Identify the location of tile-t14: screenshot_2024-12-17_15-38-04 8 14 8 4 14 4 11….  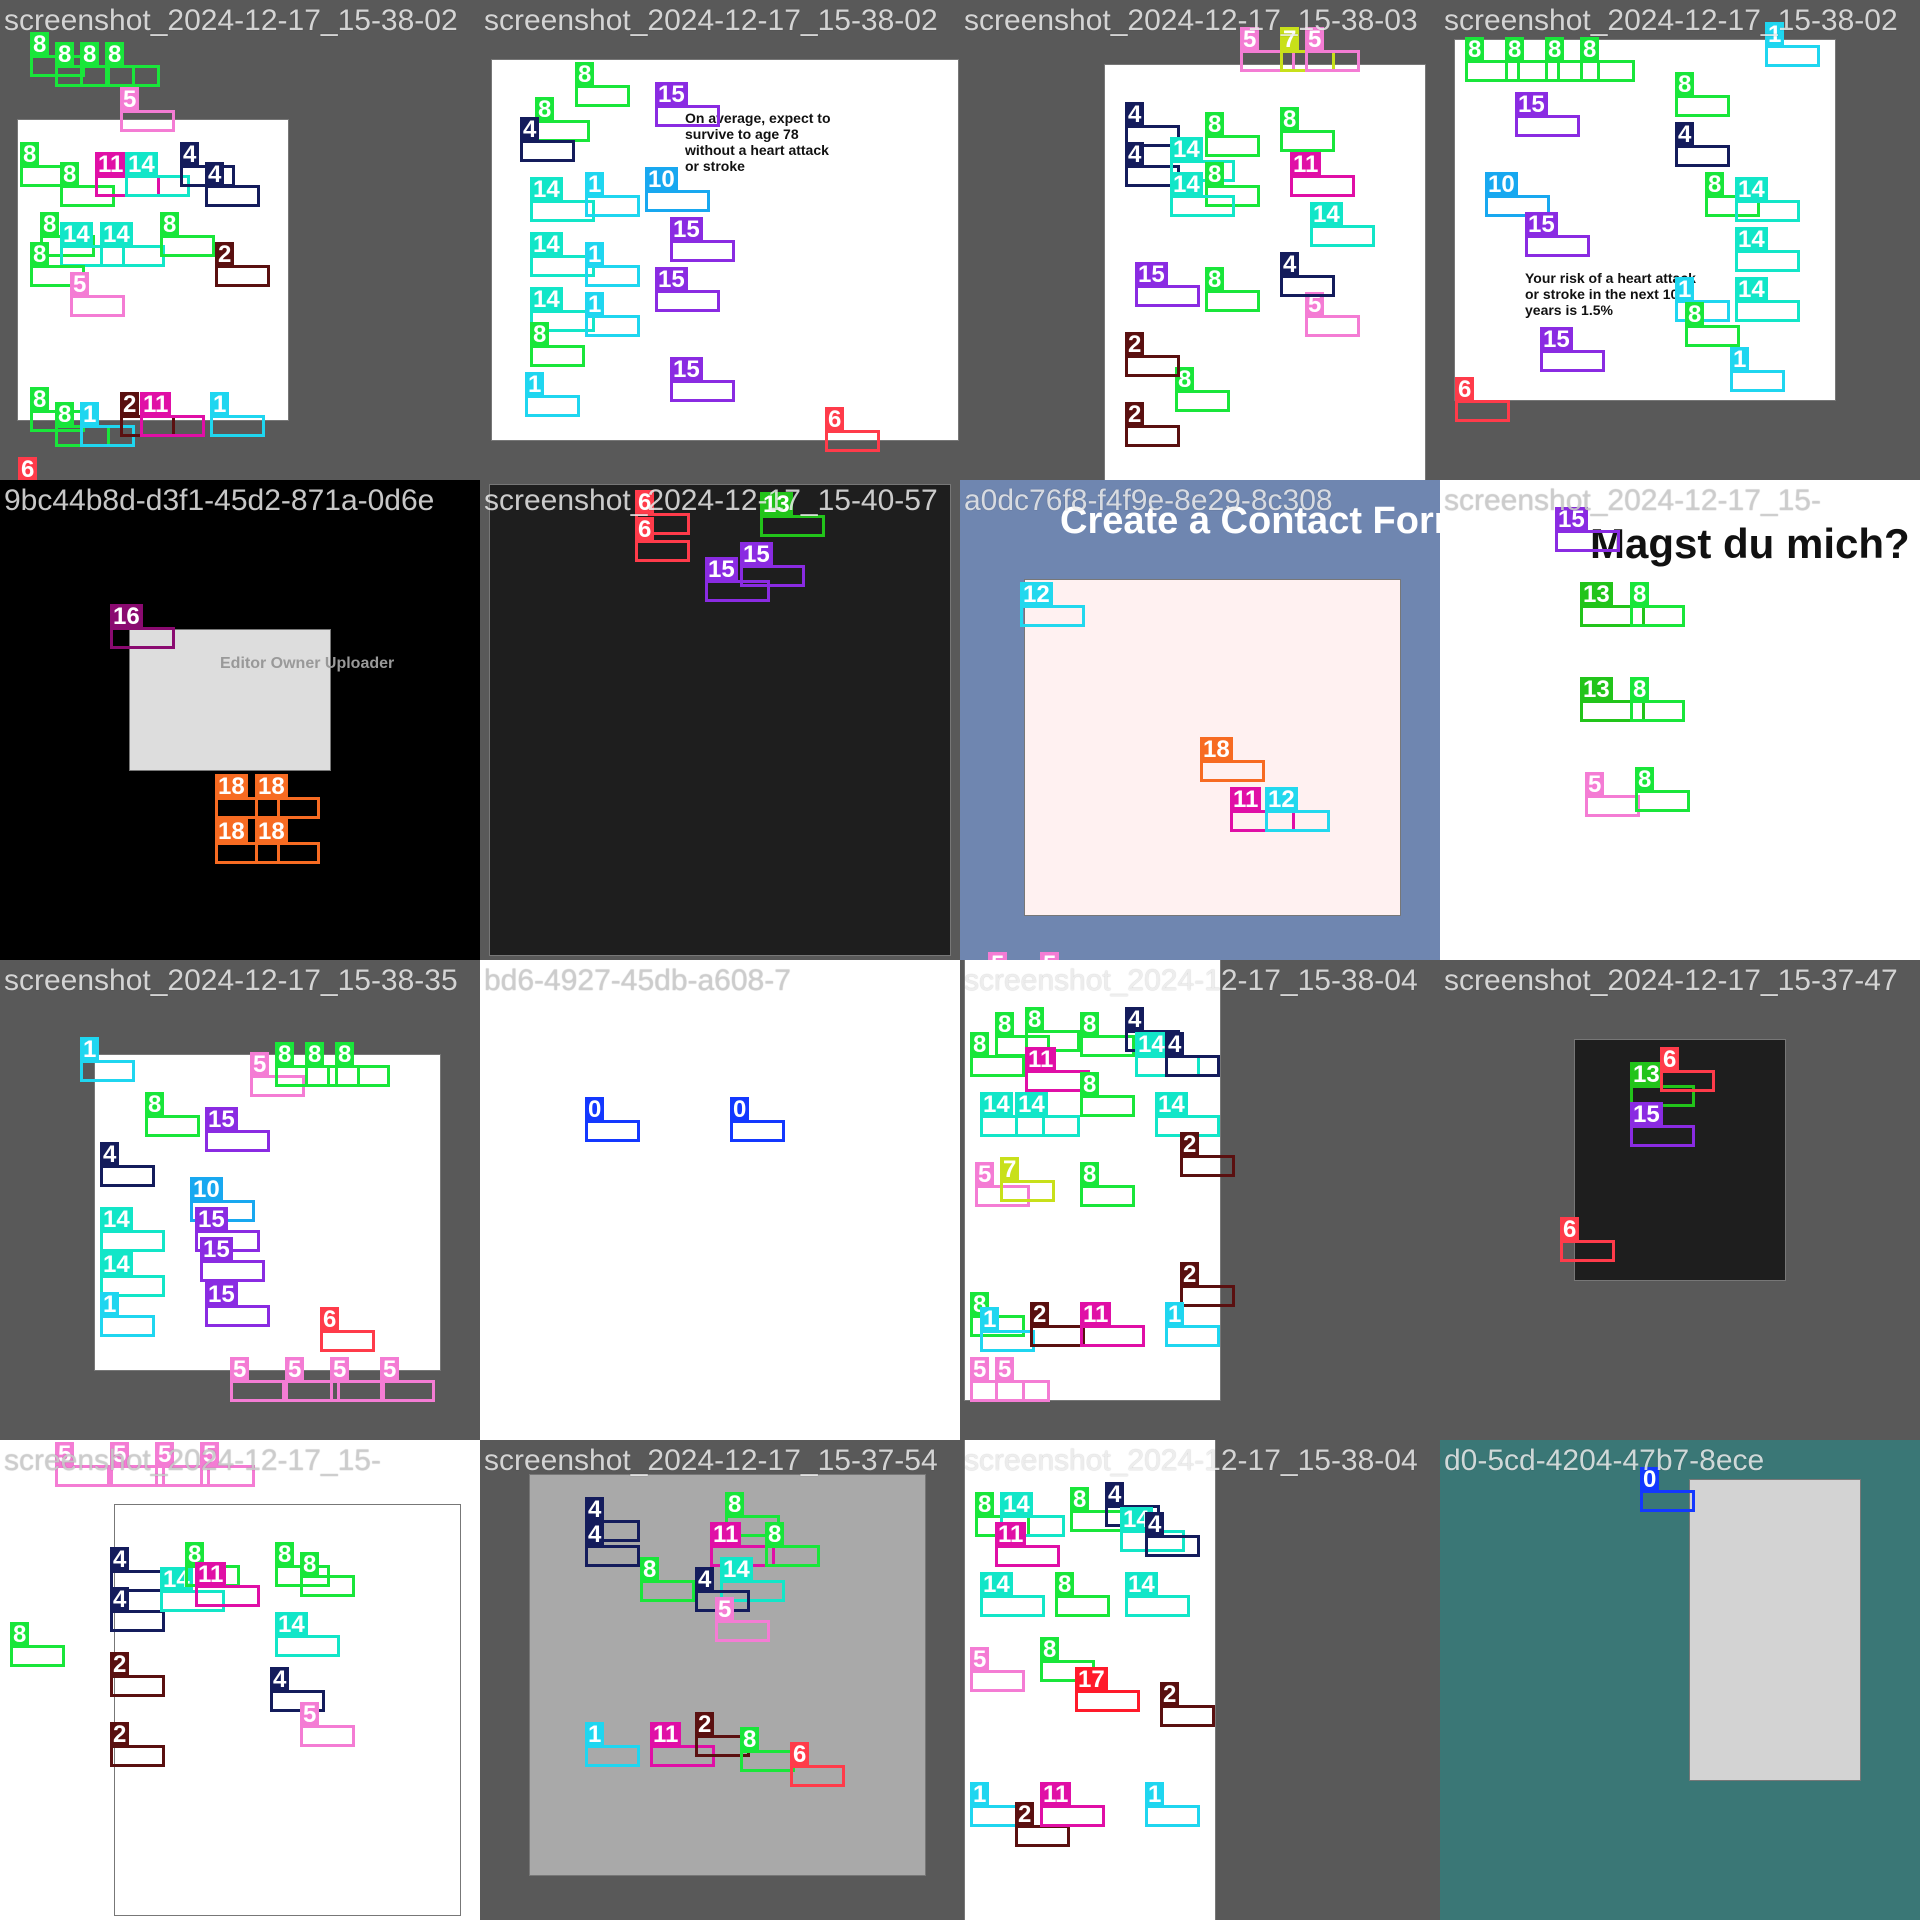
(1200, 1680).